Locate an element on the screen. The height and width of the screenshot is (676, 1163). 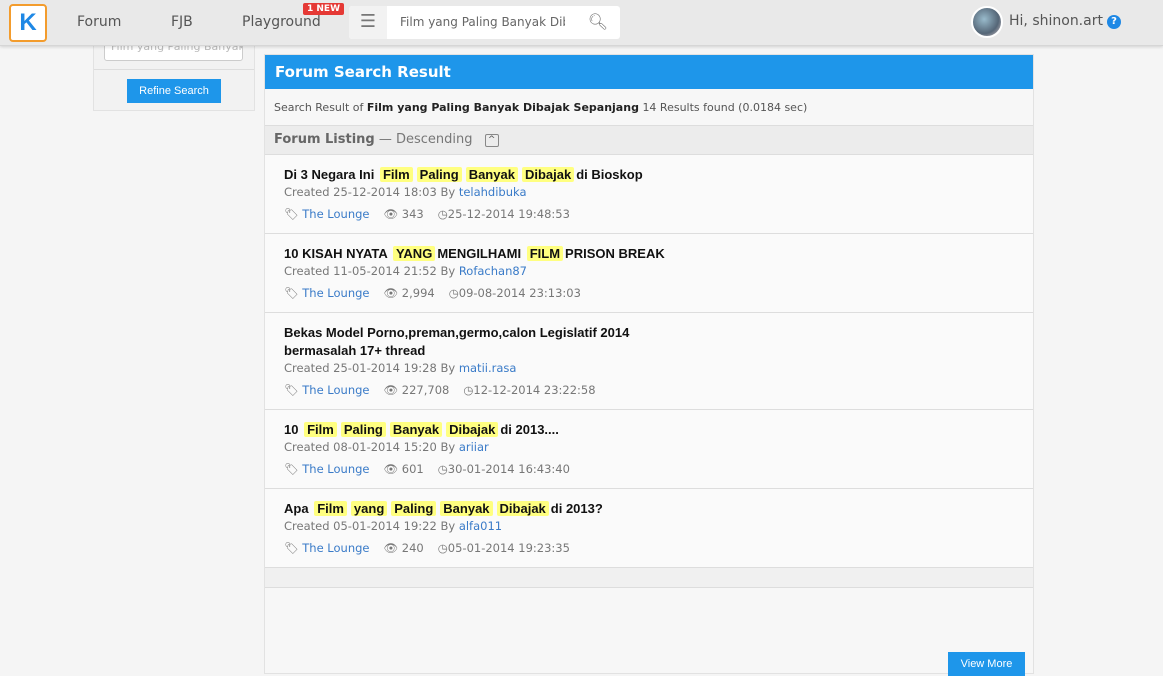
author-link: ariiar is located at coordinates (474, 447).